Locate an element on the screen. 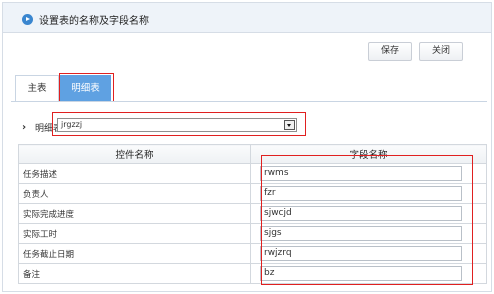 This screenshot has height=294, width=494. close-button: 关闭 is located at coordinates (441, 51).